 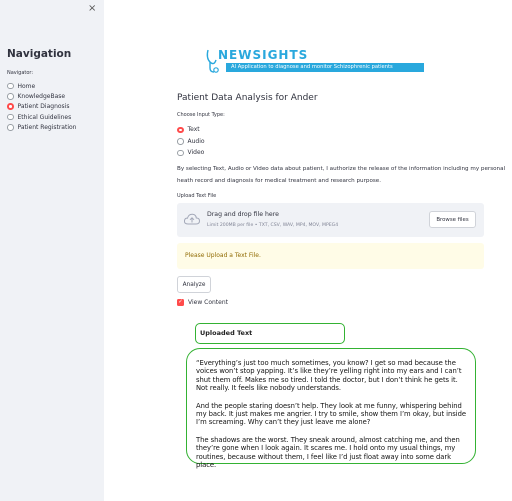 I want to click on nav-item-ethical-guidelines: Ethical Guidelines, so click(x=41, y=117).